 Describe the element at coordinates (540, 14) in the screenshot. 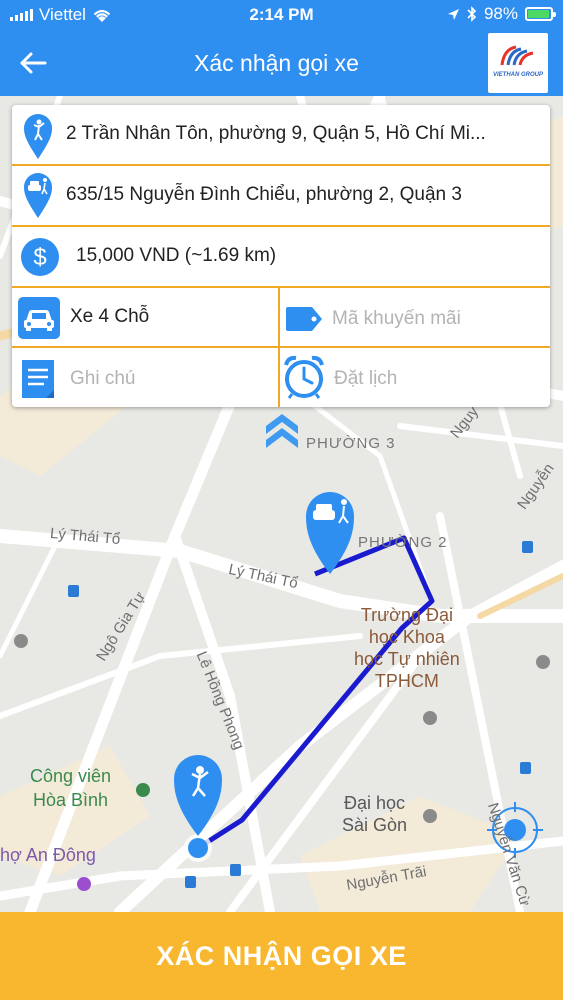

I see `battery-icon` at that location.